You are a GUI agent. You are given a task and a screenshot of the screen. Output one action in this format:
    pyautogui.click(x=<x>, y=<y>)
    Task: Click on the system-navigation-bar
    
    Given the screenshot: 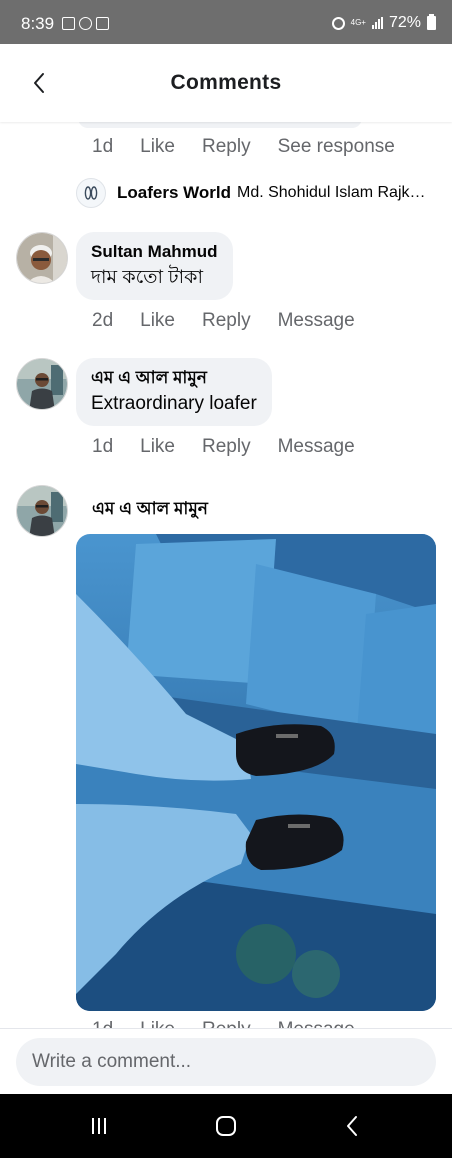 What is the action you would take?
    pyautogui.click(x=226, y=1126)
    